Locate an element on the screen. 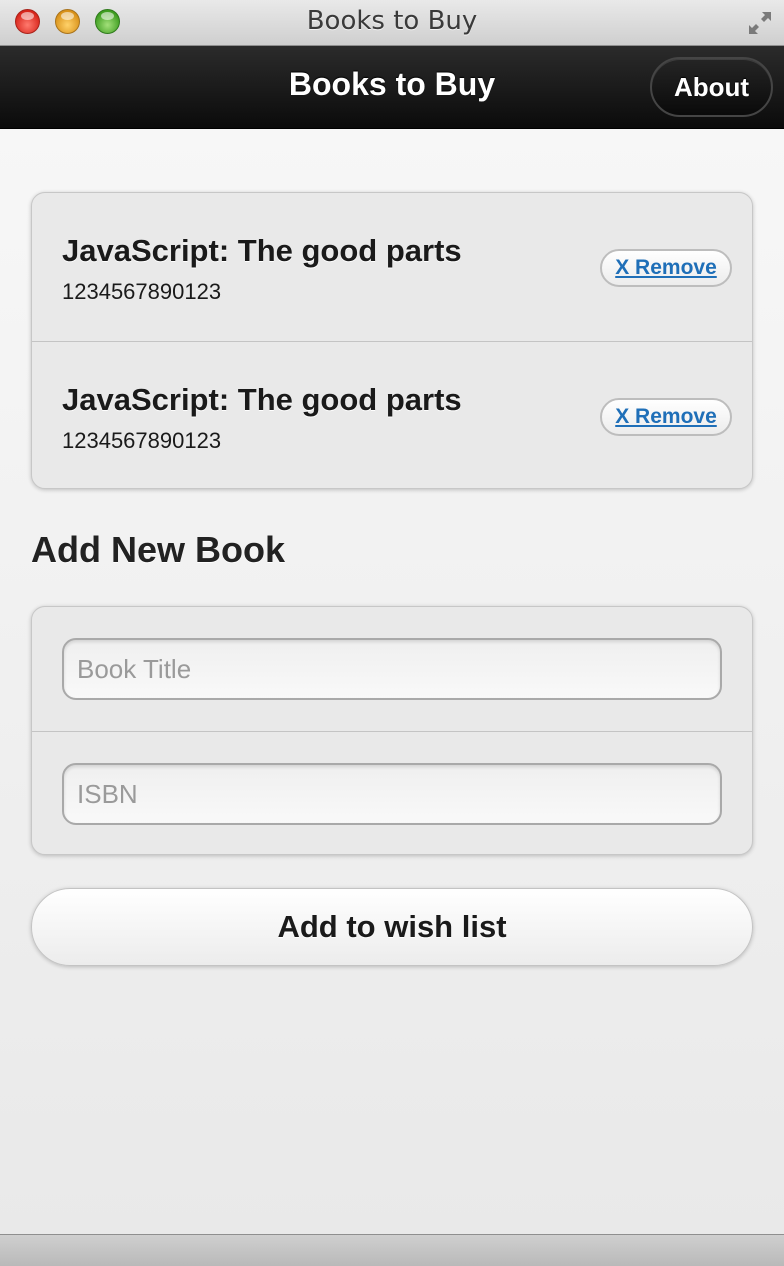 This screenshot has width=784, height=1266. window-titlebar: Books to Buy is located at coordinates (392, 23).